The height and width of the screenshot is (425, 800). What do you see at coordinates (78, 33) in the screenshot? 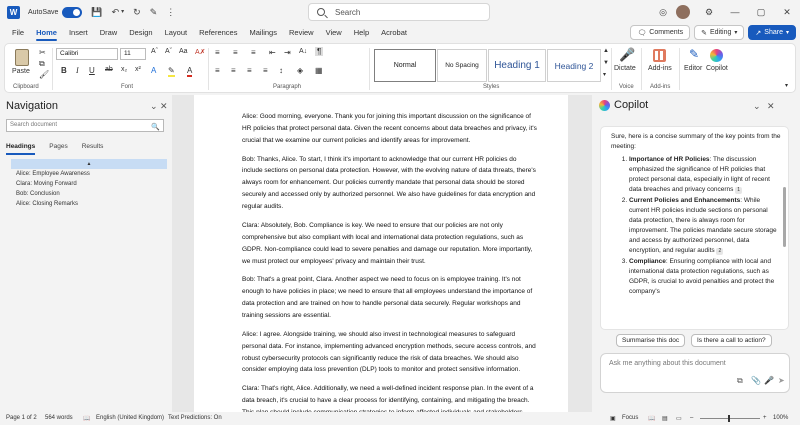
I see `tab-insert: Insert` at bounding box center [78, 33].